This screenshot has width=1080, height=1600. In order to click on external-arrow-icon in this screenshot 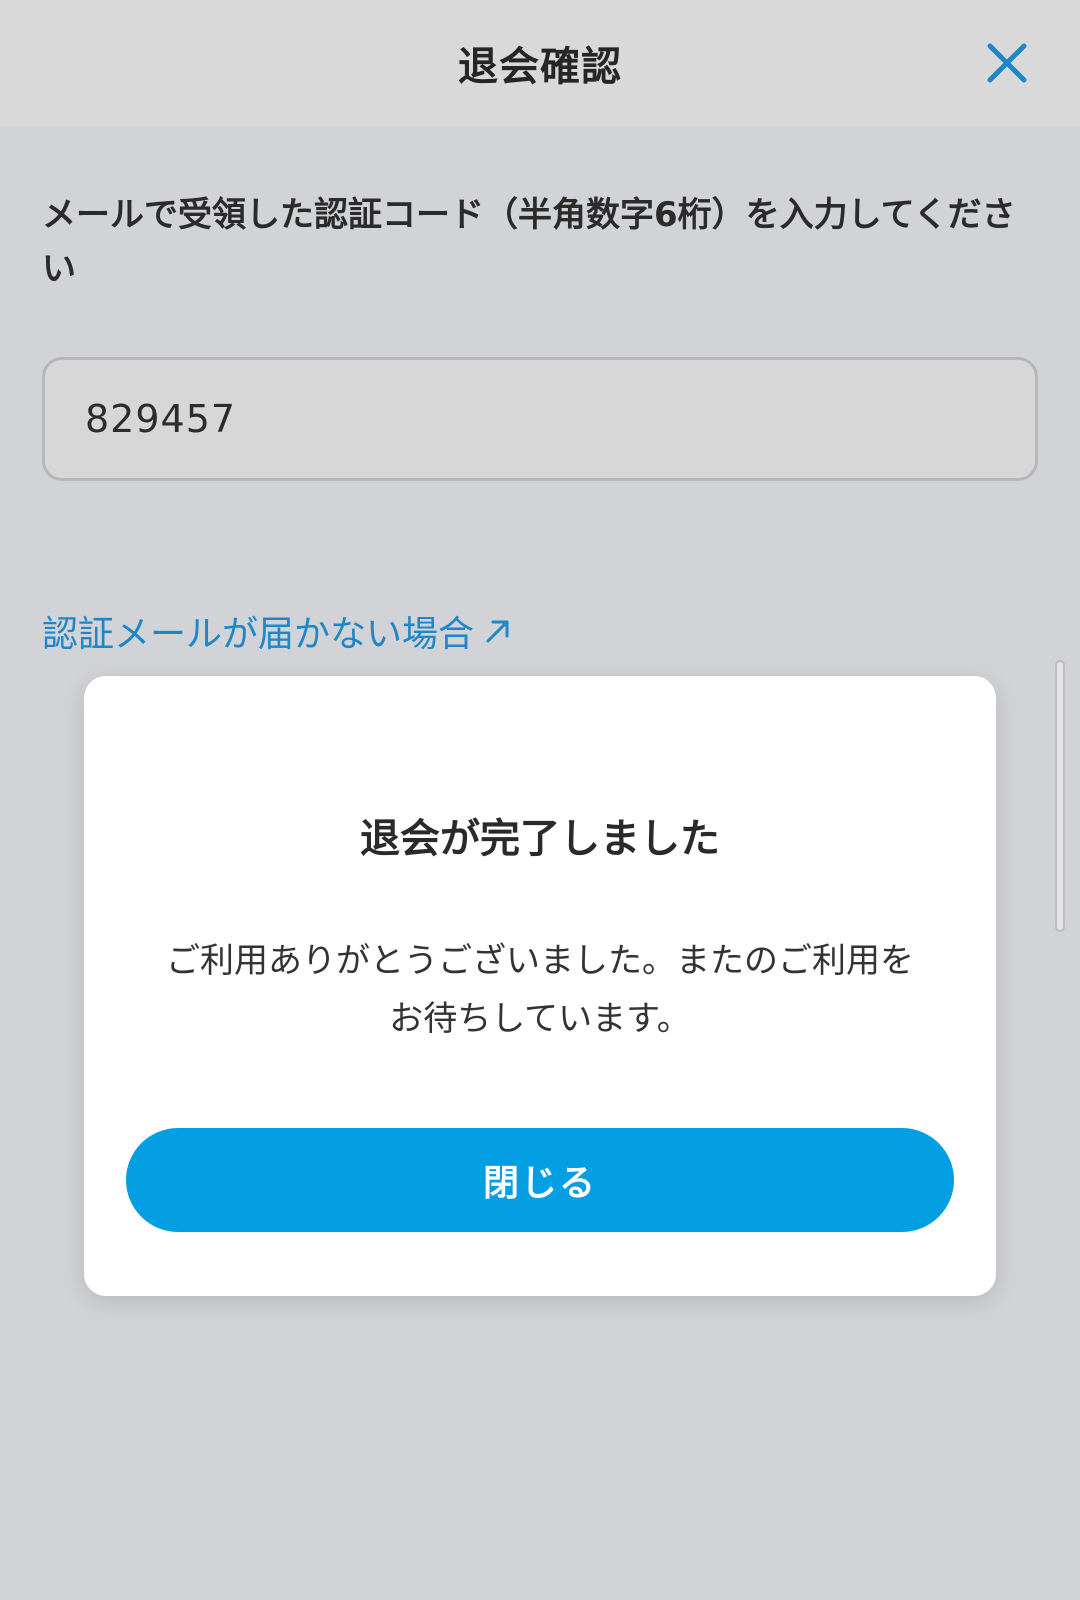, I will do `click(498, 631)`.